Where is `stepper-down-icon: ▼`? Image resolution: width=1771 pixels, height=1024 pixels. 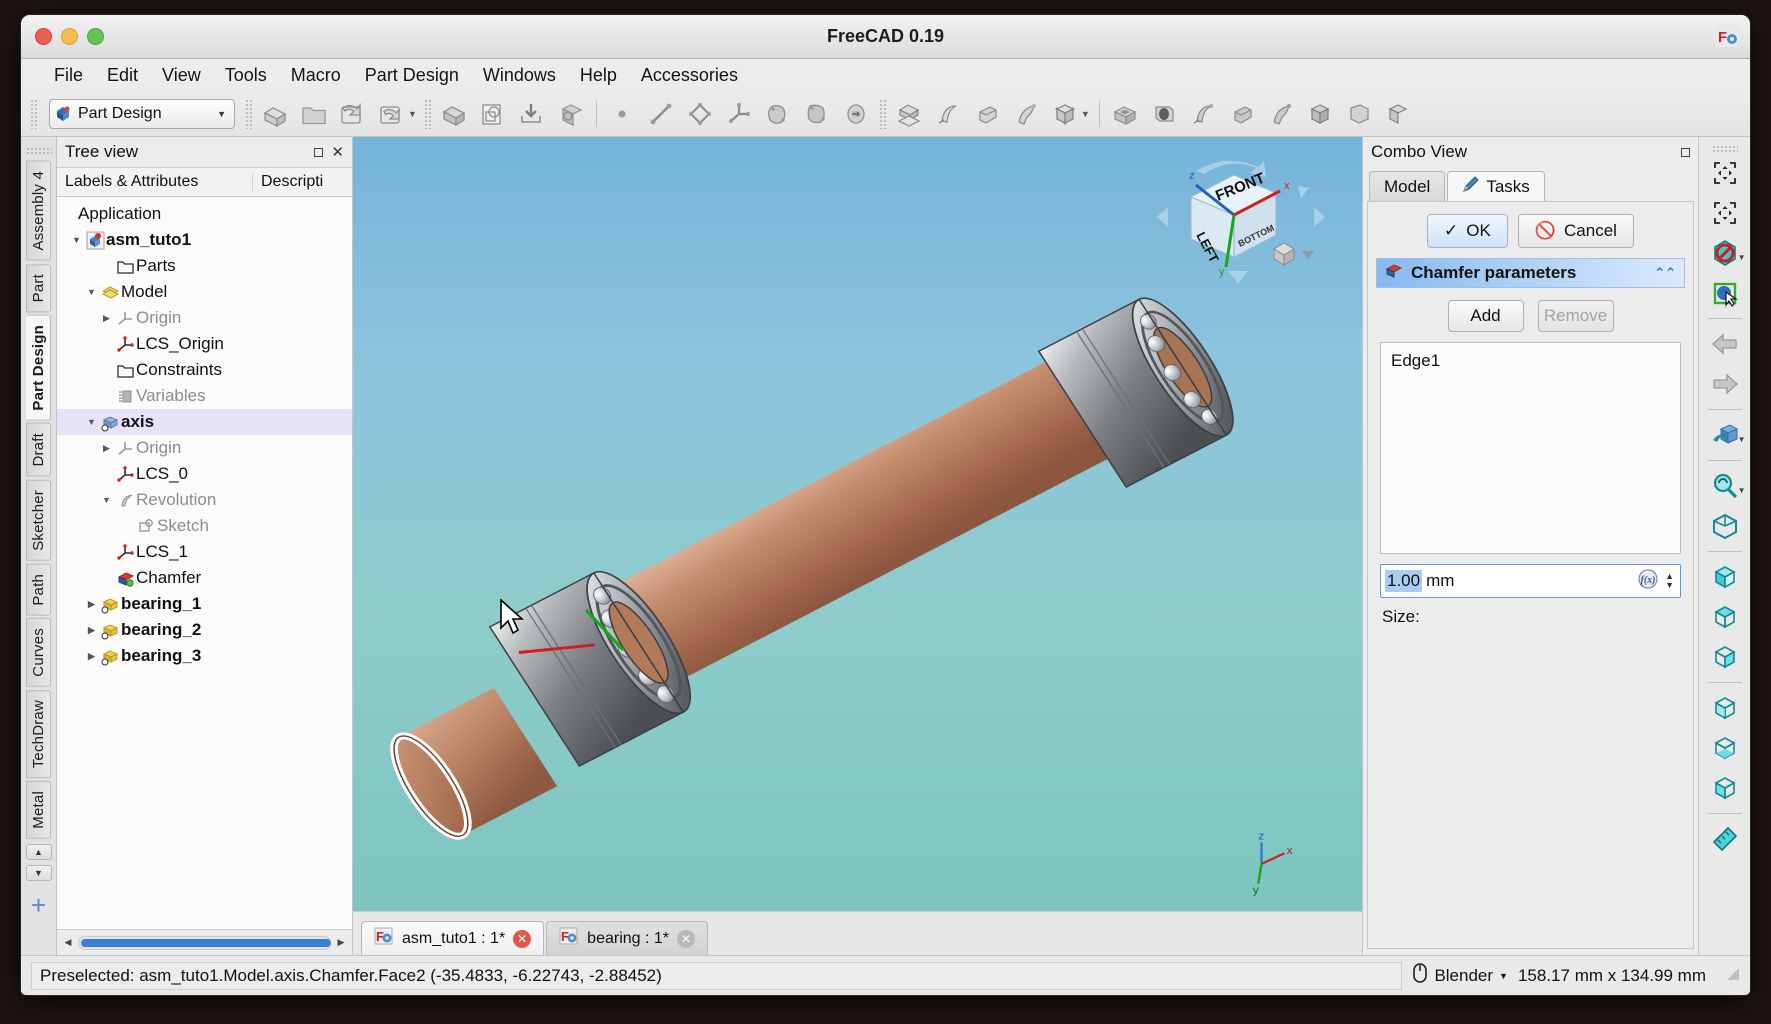 stepper-down-icon: ▼ is located at coordinates (1669, 585).